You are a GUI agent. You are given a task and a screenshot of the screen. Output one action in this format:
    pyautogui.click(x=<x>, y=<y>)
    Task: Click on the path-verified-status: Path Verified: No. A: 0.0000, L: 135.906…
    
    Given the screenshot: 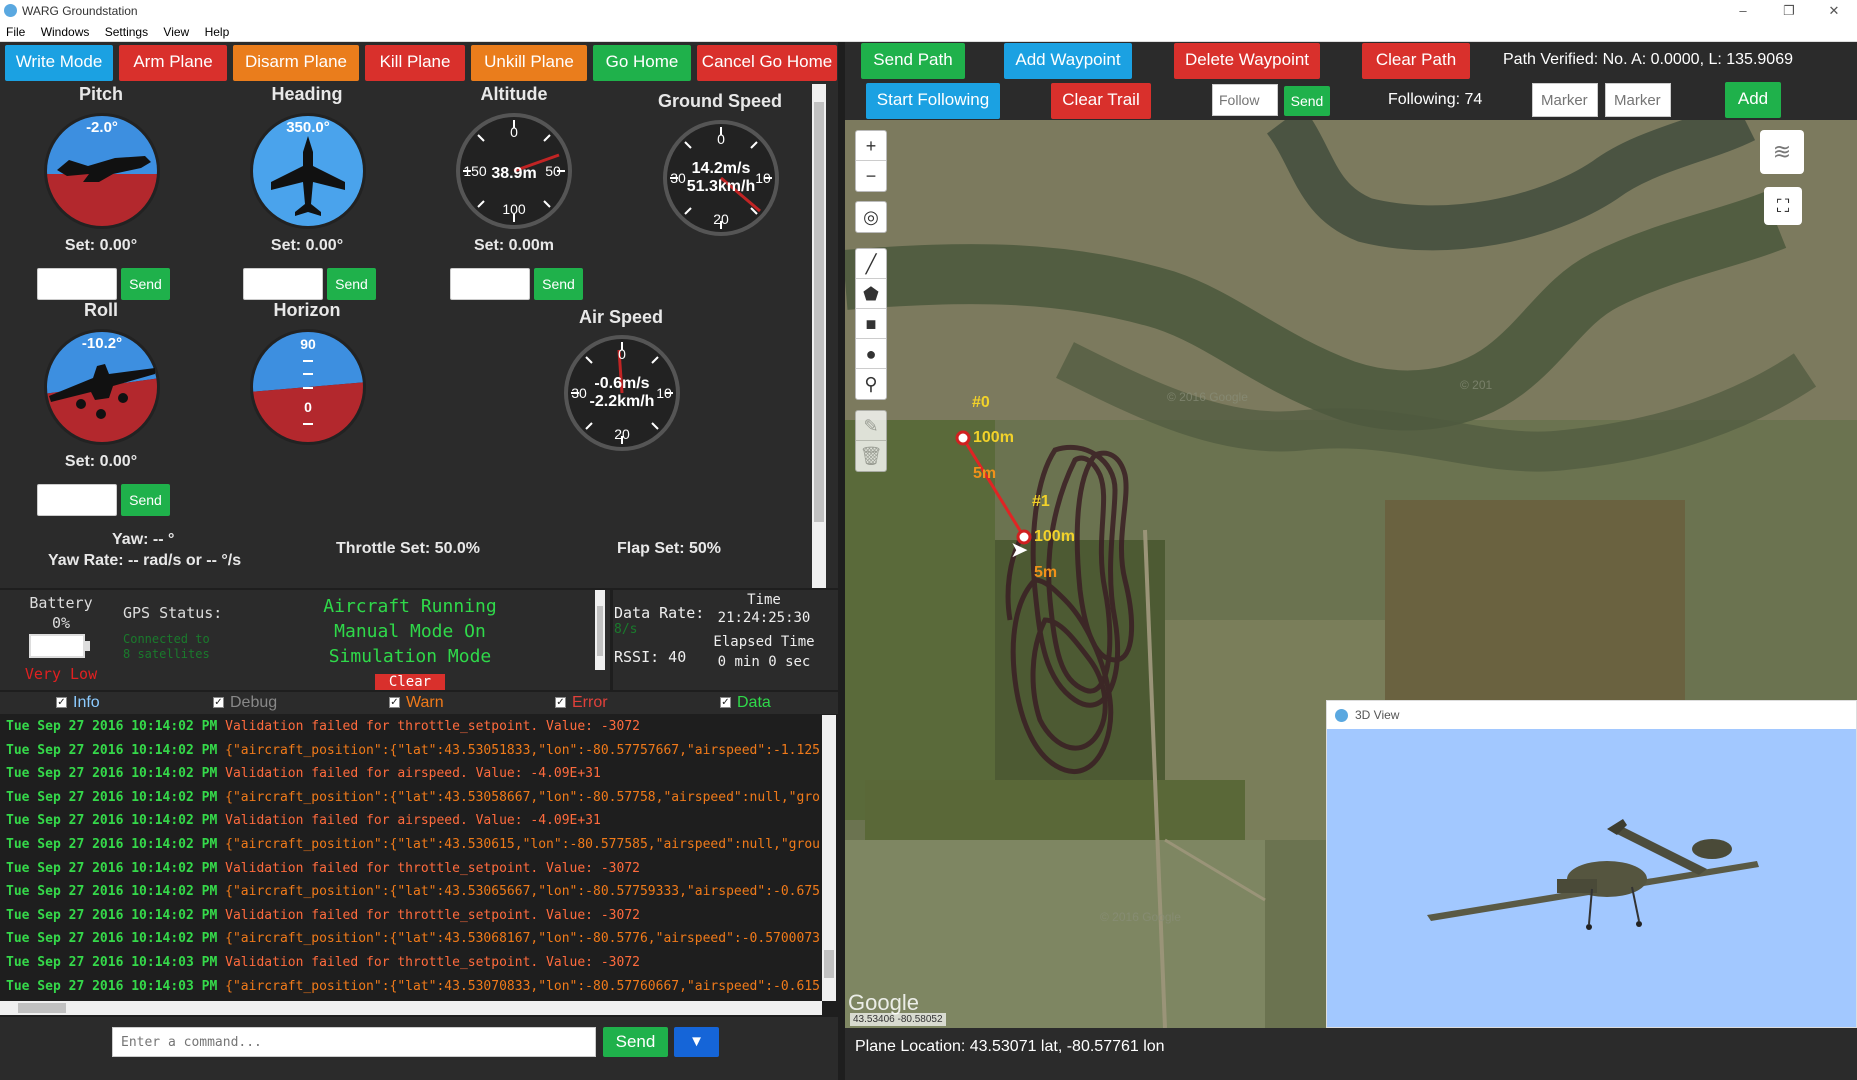 What is the action you would take?
    pyautogui.click(x=1648, y=59)
    